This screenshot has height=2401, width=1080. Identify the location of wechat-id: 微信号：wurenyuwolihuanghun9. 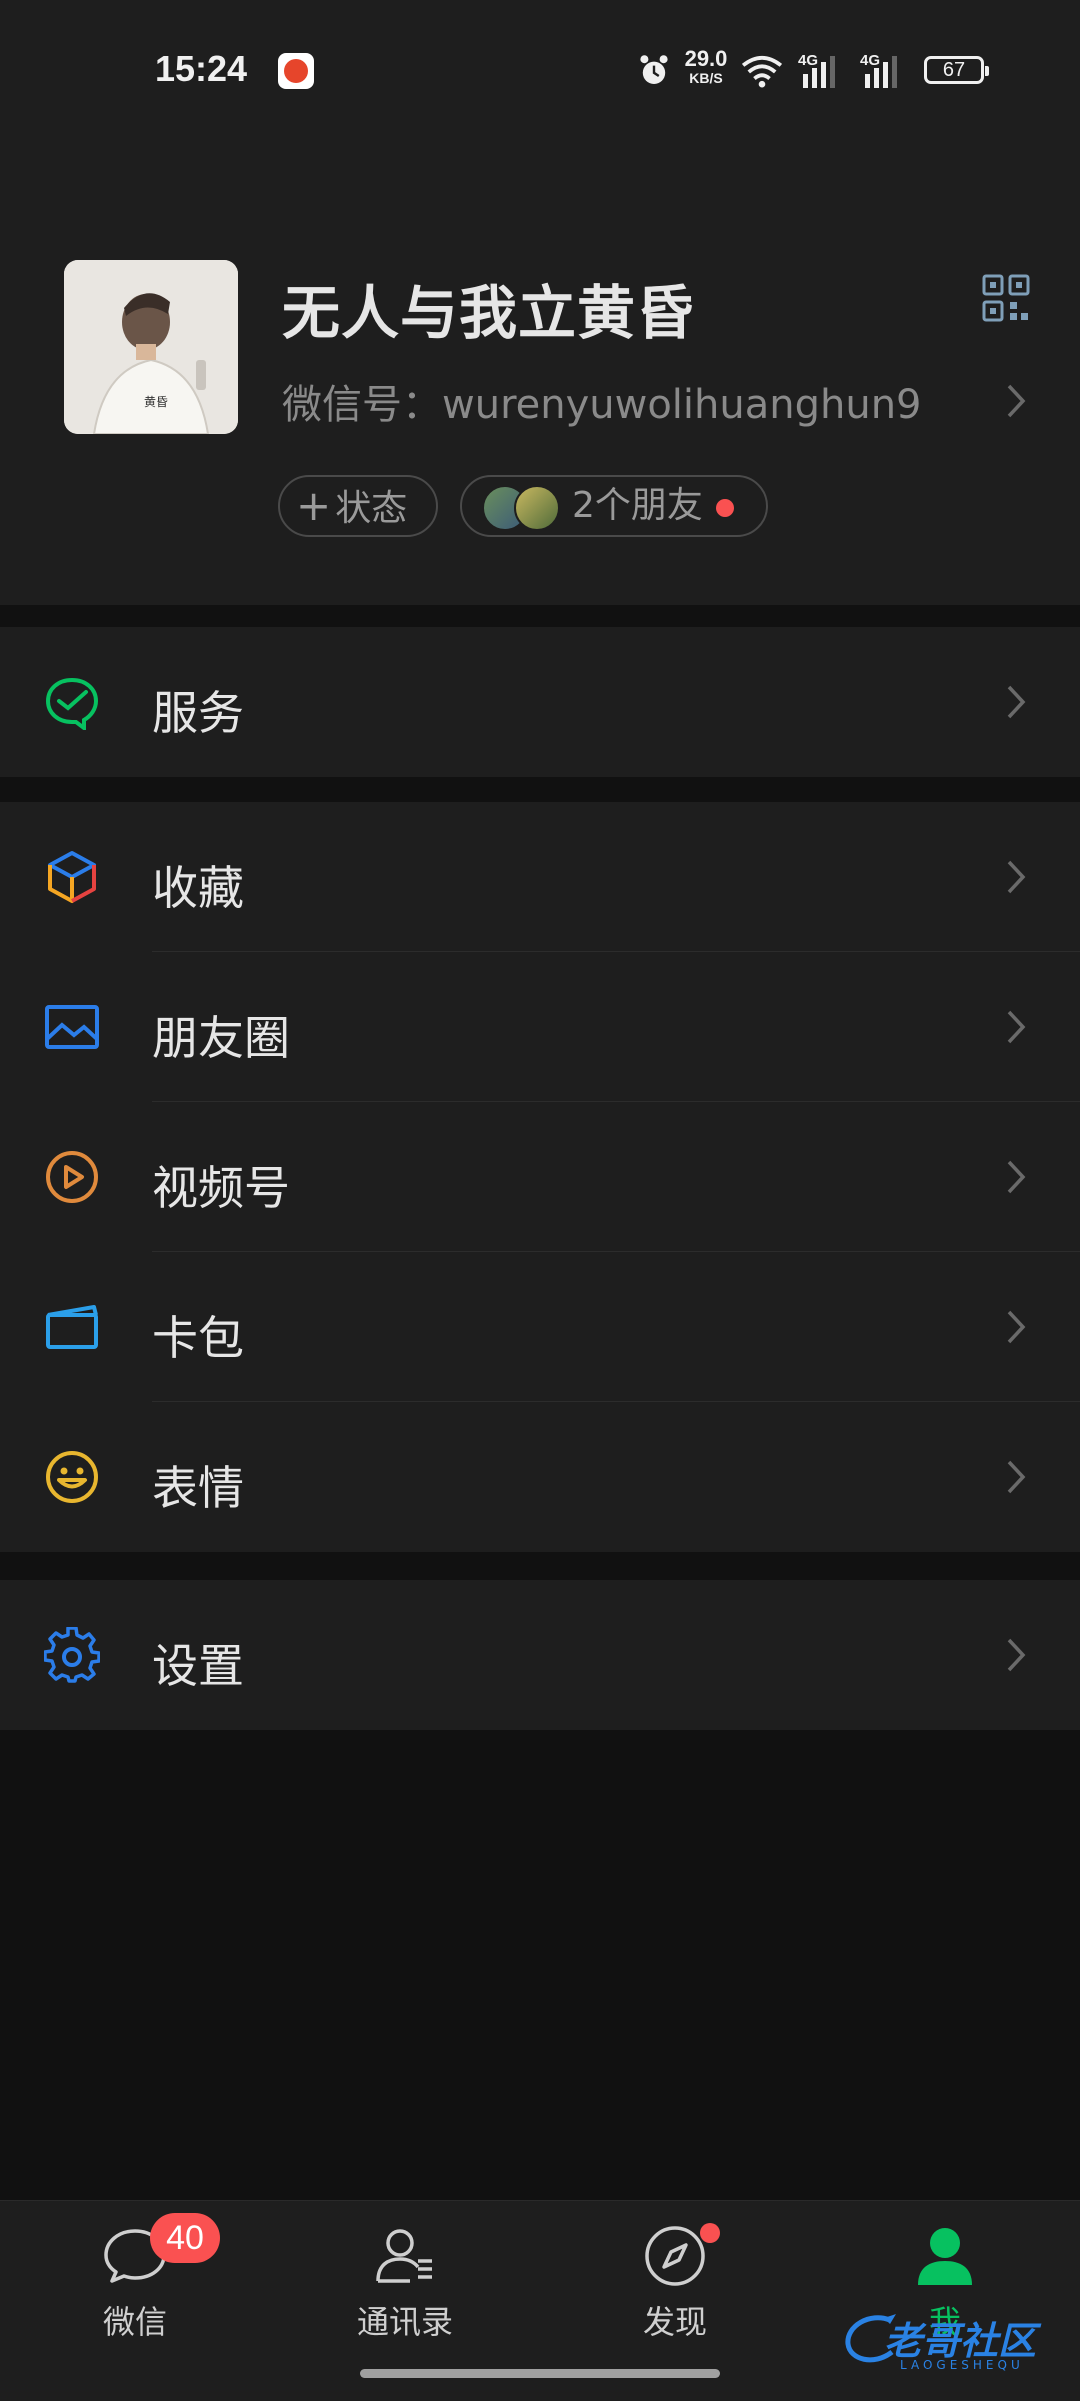
(602, 405).